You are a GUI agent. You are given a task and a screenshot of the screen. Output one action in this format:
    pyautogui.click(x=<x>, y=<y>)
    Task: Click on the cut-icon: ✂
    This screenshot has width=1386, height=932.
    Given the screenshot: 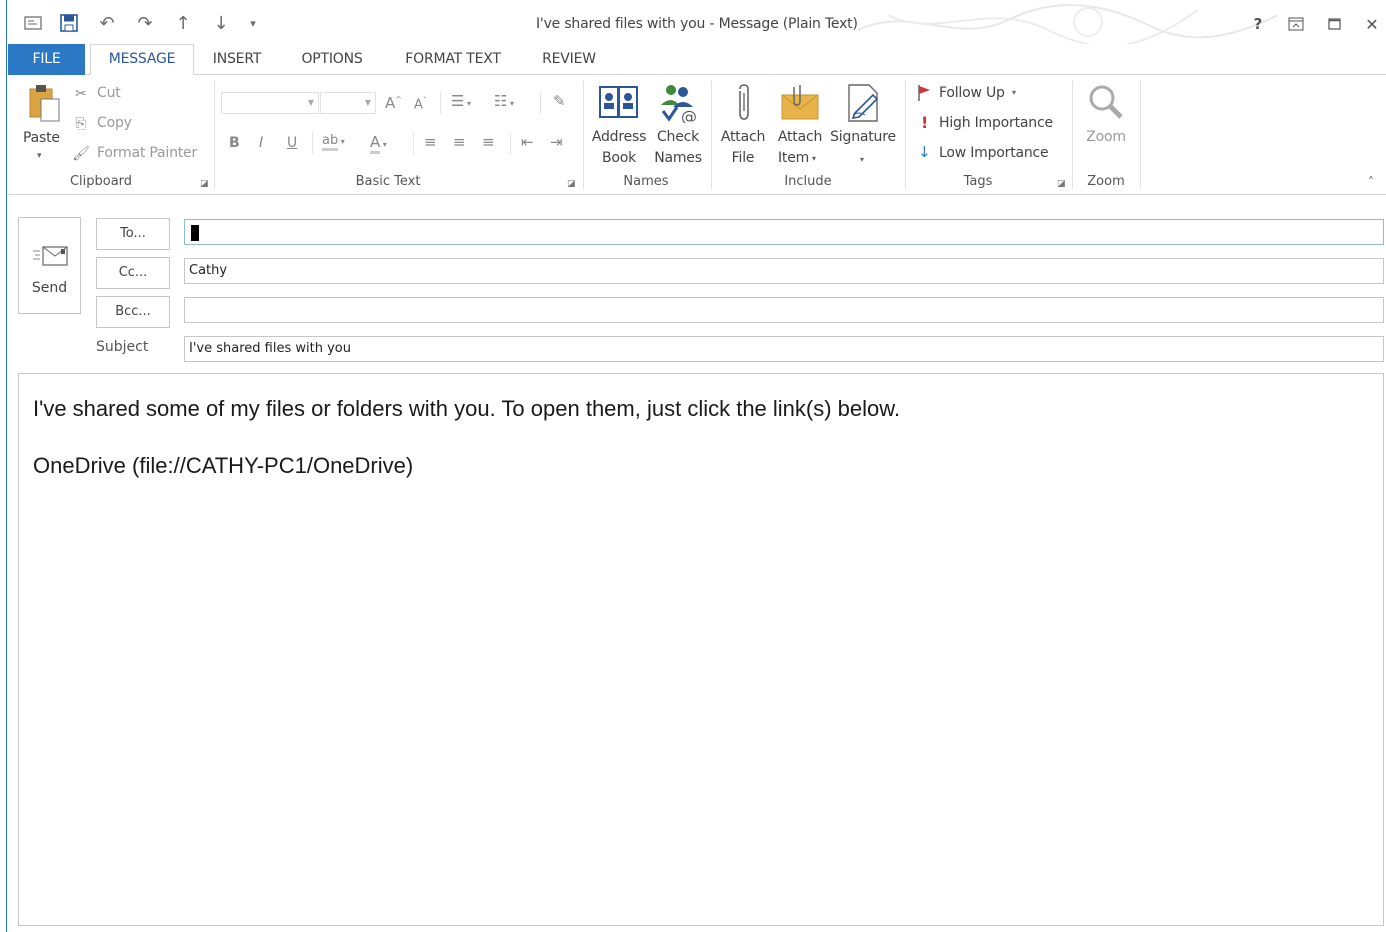 What is the action you would take?
    pyautogui.click(x=81, y=94)
    